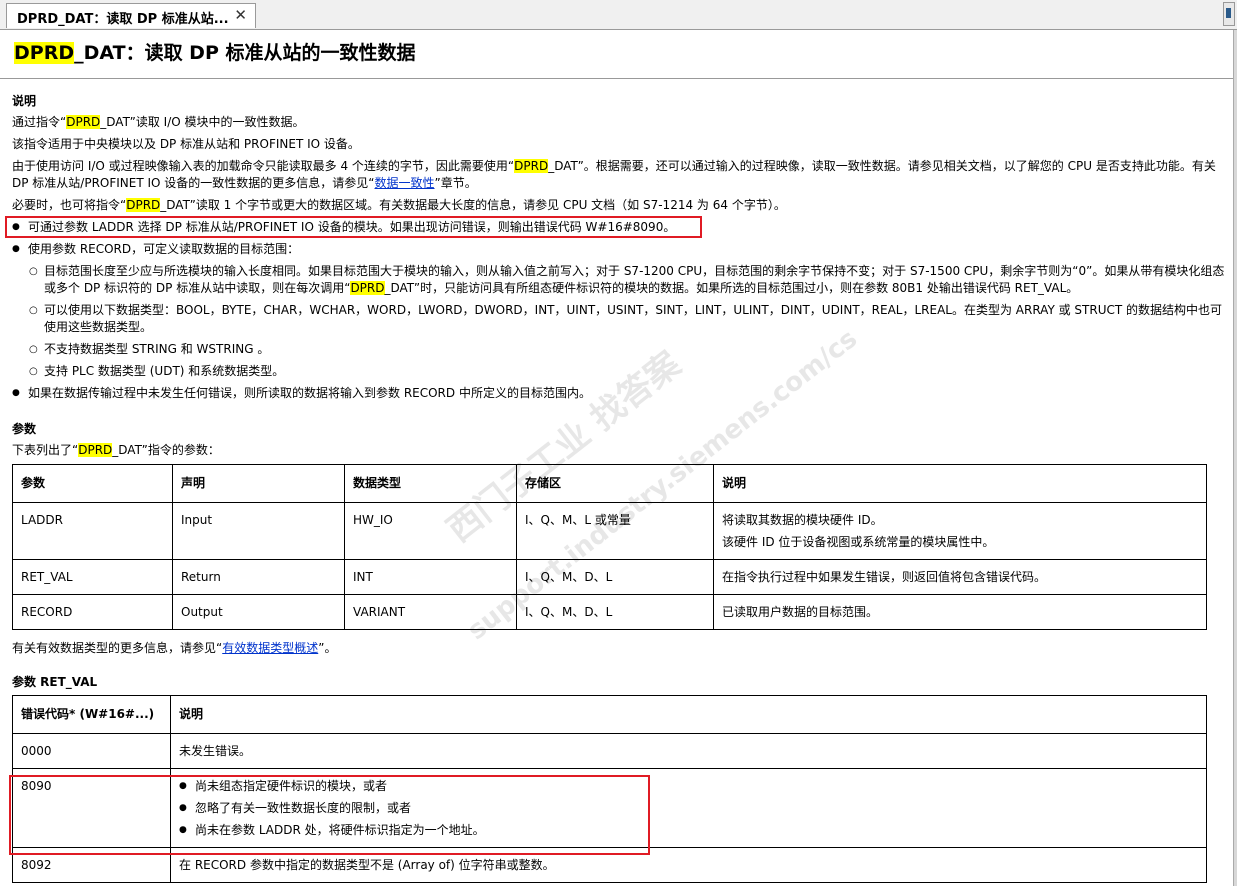 Image resolution: width=1237 pixels, height=886 pixels. What do you see at coordinates (1235, 458) in the screenshot?
I see `splitter` at bounding box center [1235, 458].